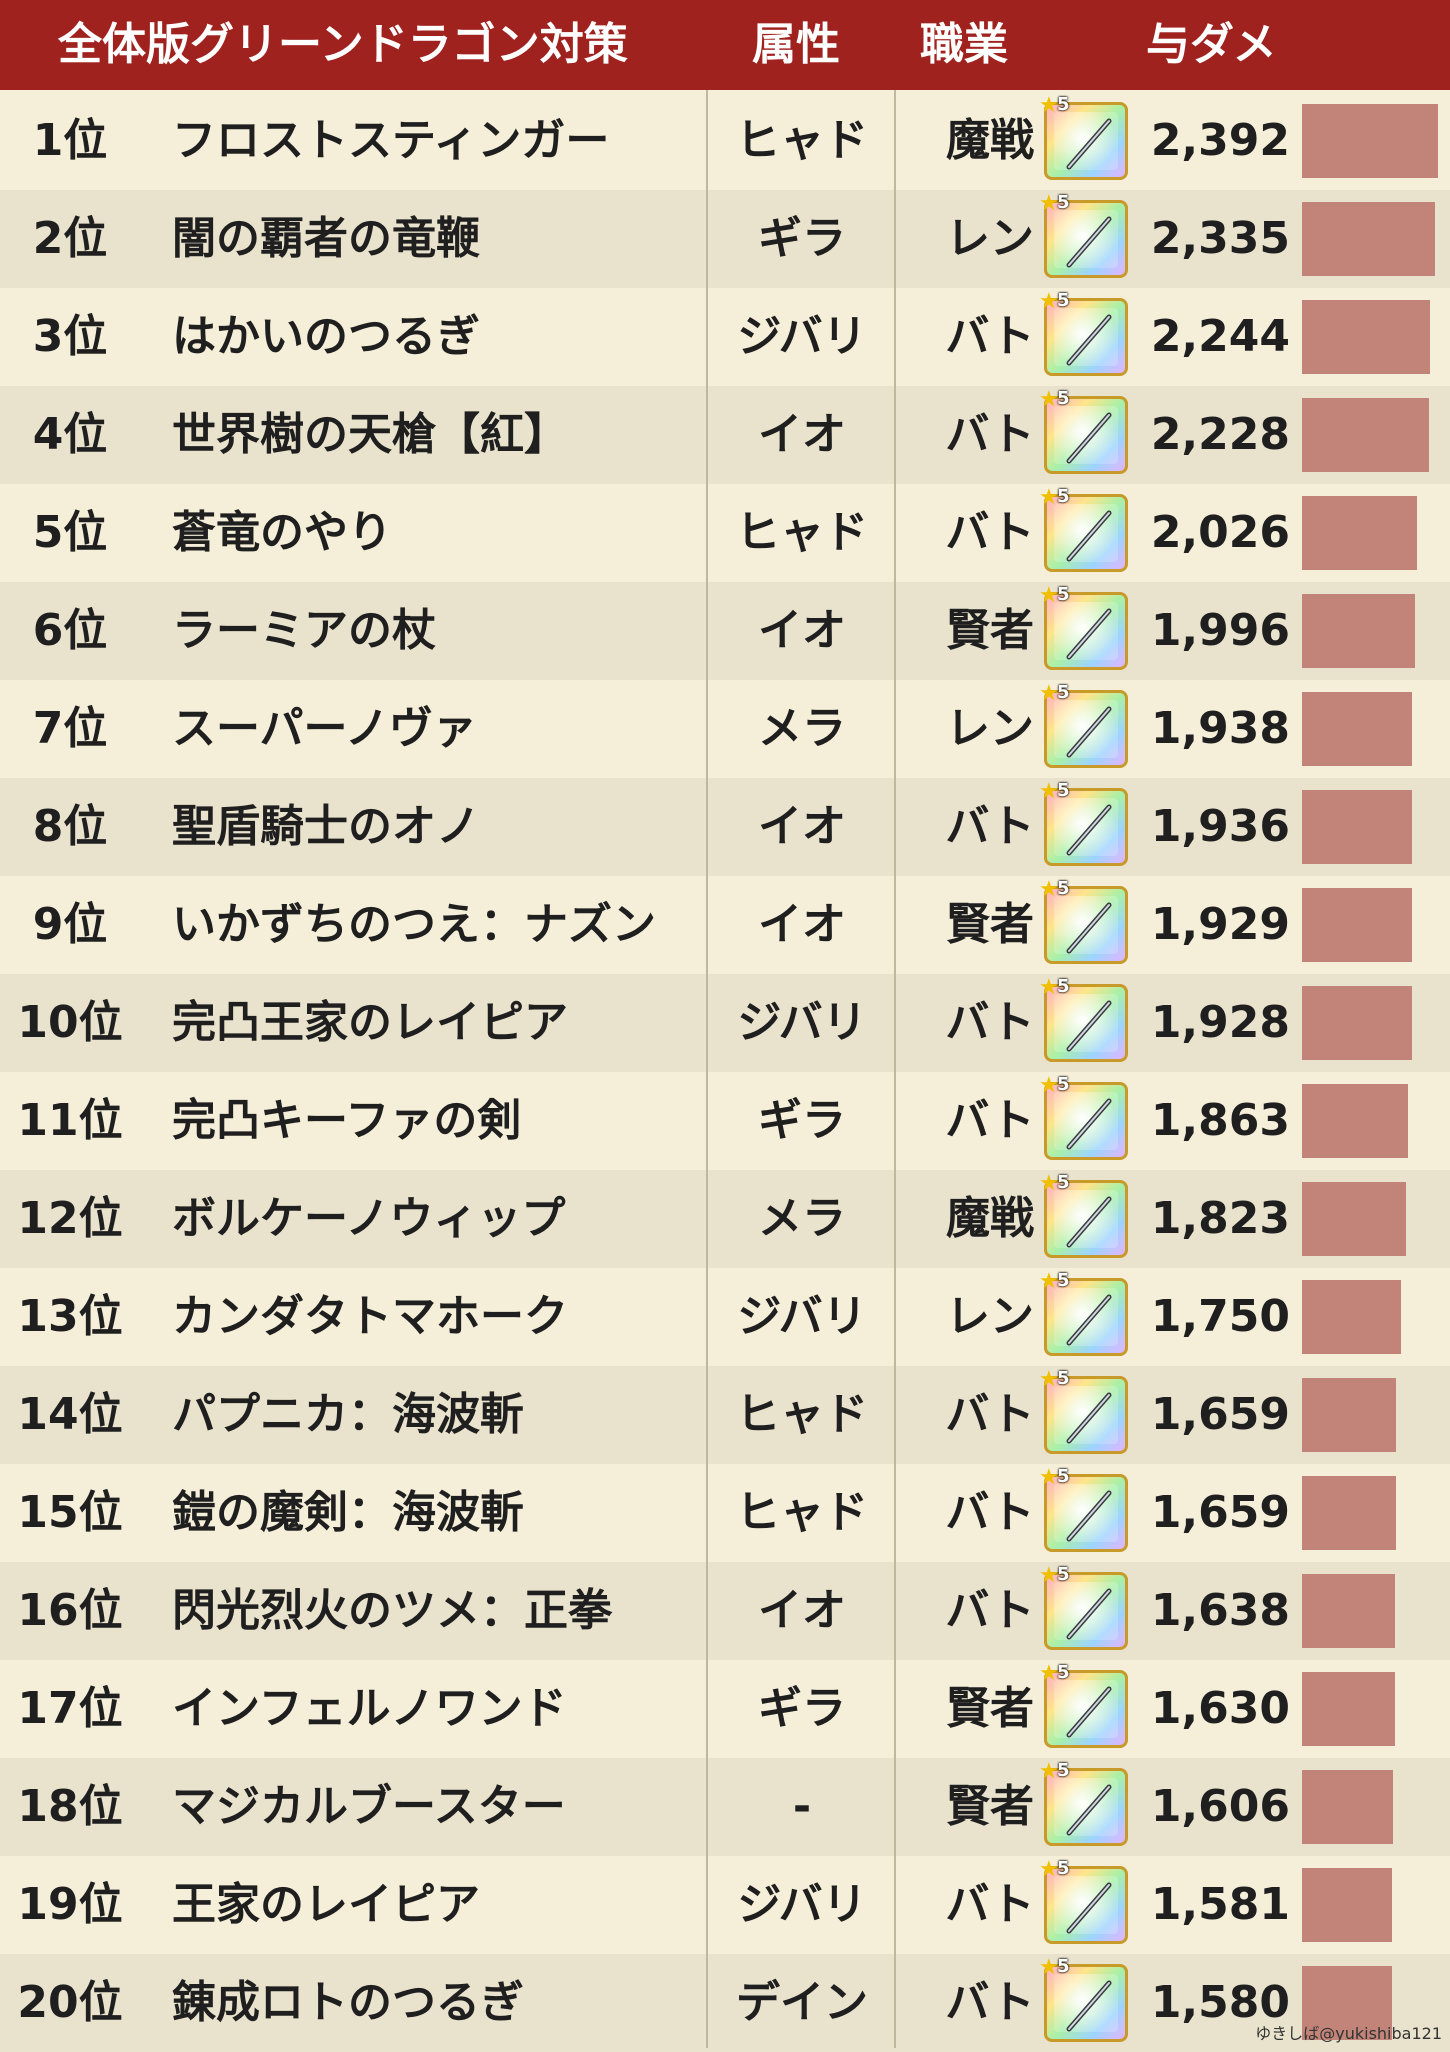 This screenshot has height=2052, width=1450. Describe the element at coordinates (369, 1806) in the screenshot. I see `weapon-name: マジカルブースター` at that location.